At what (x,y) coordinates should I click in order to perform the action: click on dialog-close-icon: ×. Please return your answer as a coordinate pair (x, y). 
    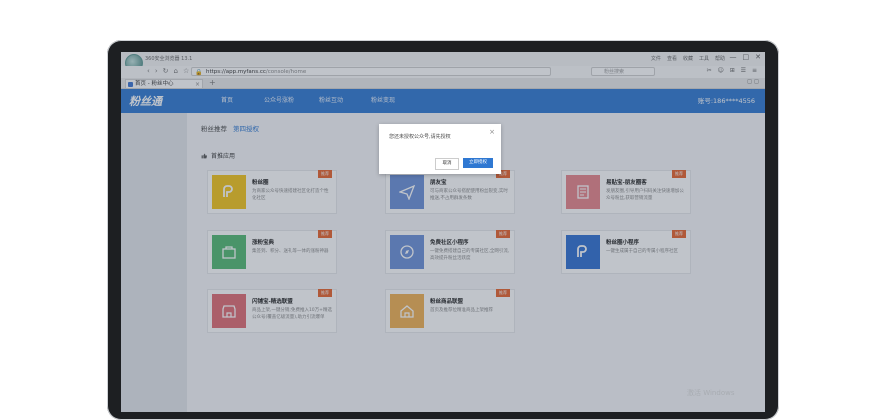
    Looking at the image, I should click on (492, 132).